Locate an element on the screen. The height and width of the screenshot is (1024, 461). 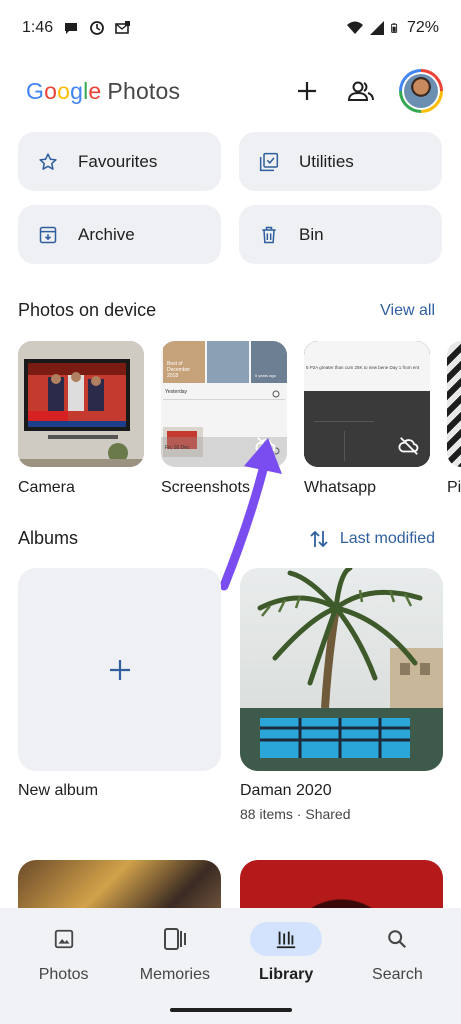
battery-icon is located at coordinates (394, 28).